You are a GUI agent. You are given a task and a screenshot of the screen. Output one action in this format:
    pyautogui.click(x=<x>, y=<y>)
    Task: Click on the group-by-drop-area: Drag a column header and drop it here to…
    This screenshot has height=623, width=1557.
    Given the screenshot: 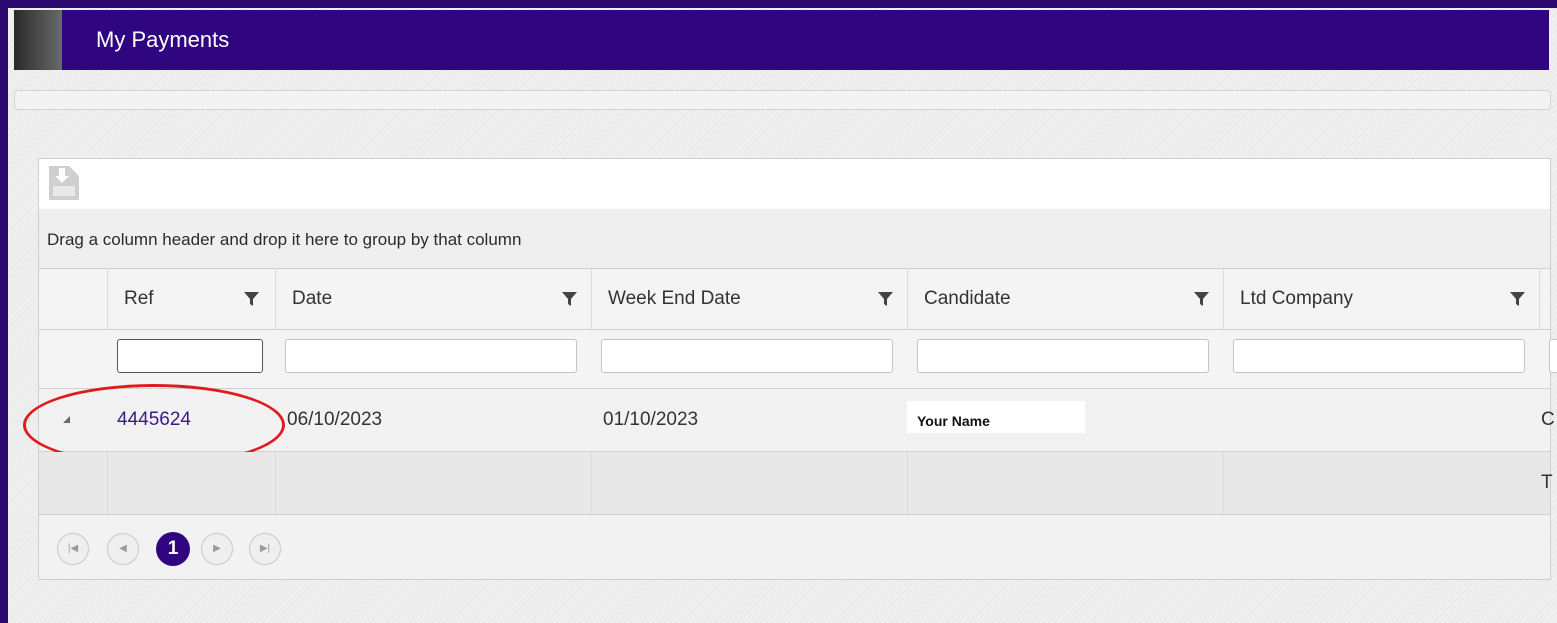 What is the action you would take?
    pyautogui.click(x=794, y=239)
    